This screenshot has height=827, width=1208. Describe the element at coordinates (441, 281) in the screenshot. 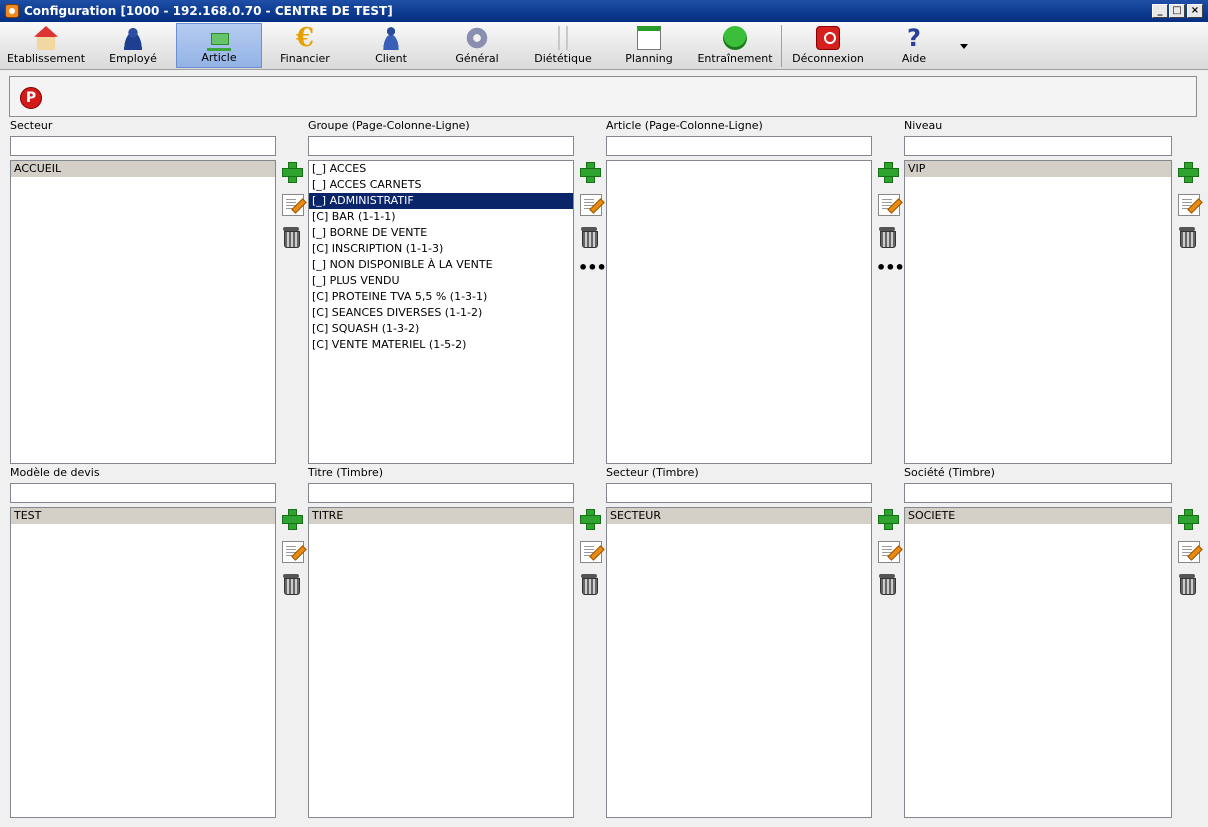

I see `list-item: [_] PLUS VENDU` at that location.